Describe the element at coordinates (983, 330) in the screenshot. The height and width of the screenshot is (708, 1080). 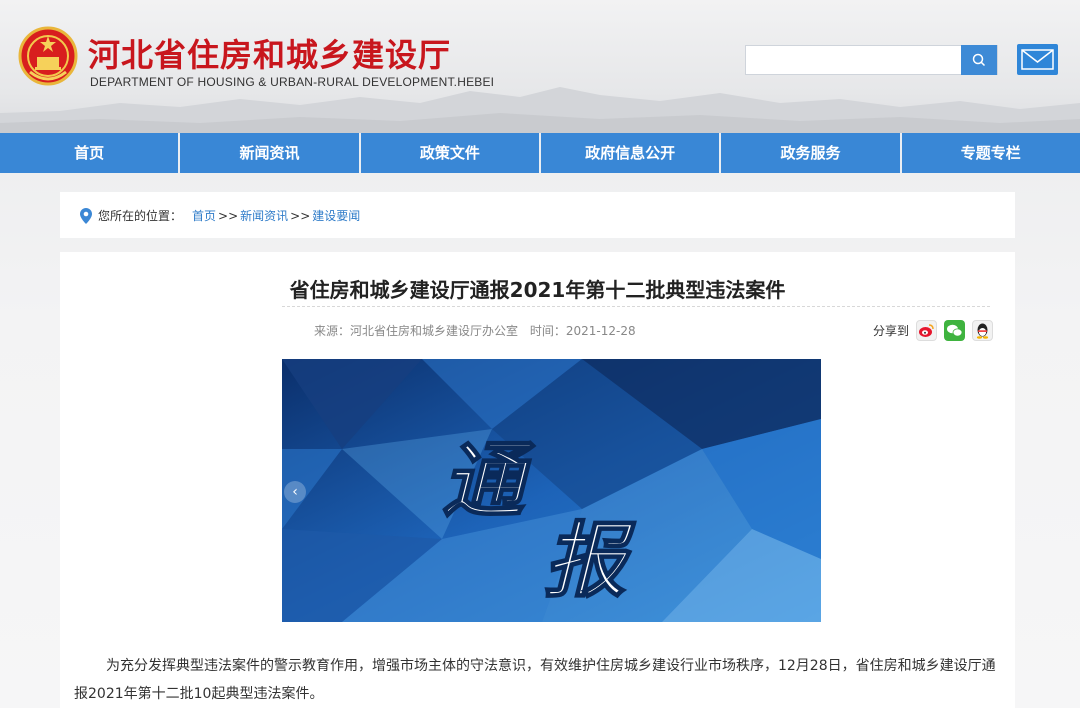
I see `qq-icon` at that location.